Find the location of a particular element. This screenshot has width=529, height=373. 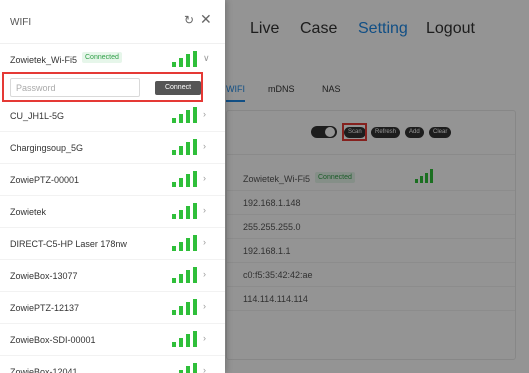

network-name: ZowieBox-13077 is located at coordinates (44, 276).